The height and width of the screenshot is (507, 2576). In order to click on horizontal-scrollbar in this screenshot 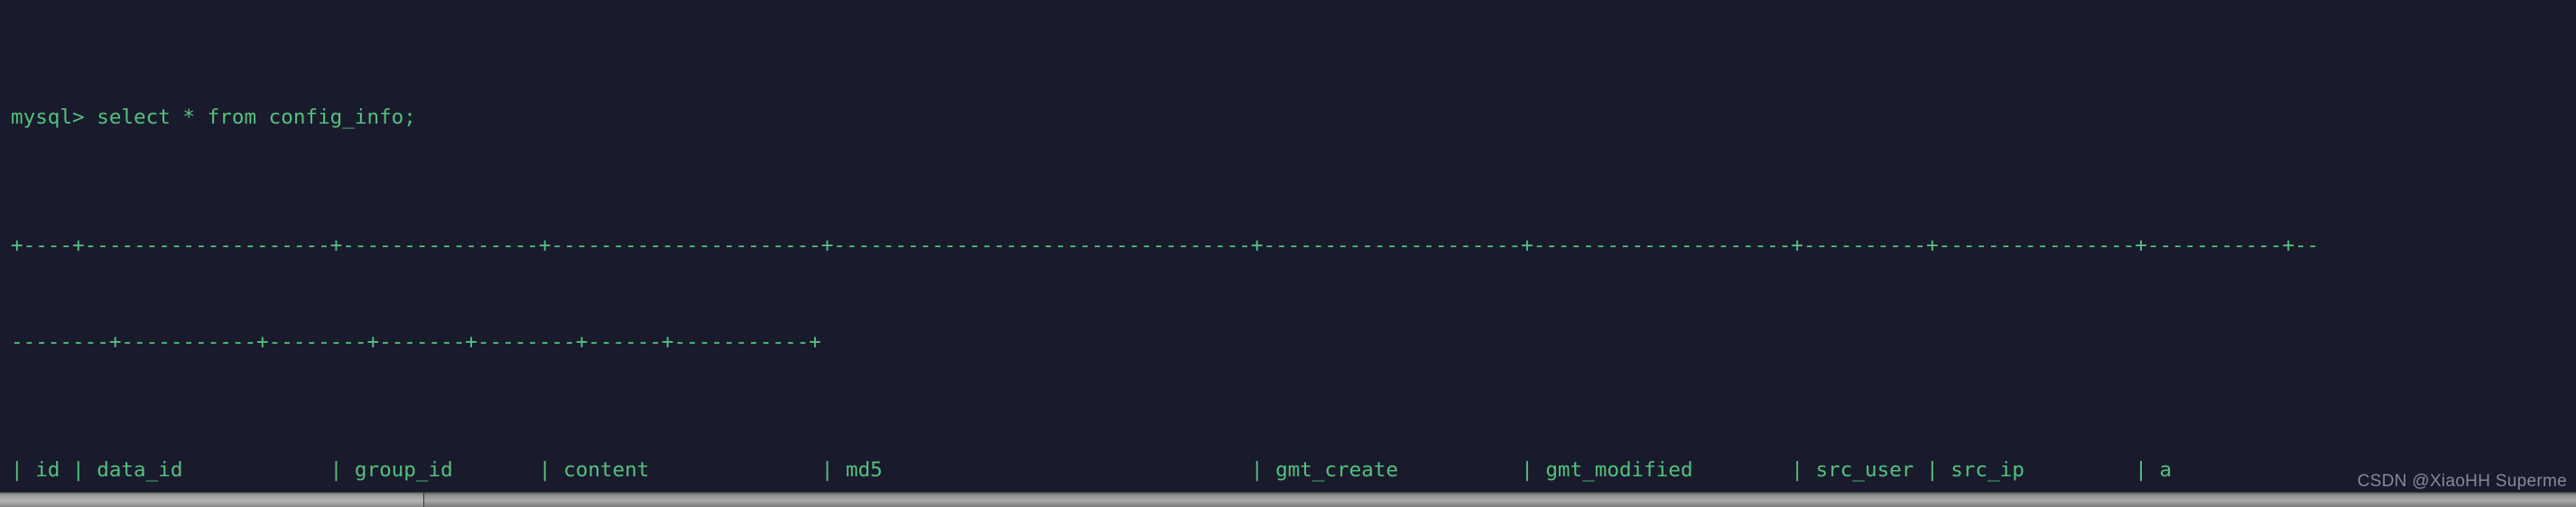, I will do `click(1288, 500)`.